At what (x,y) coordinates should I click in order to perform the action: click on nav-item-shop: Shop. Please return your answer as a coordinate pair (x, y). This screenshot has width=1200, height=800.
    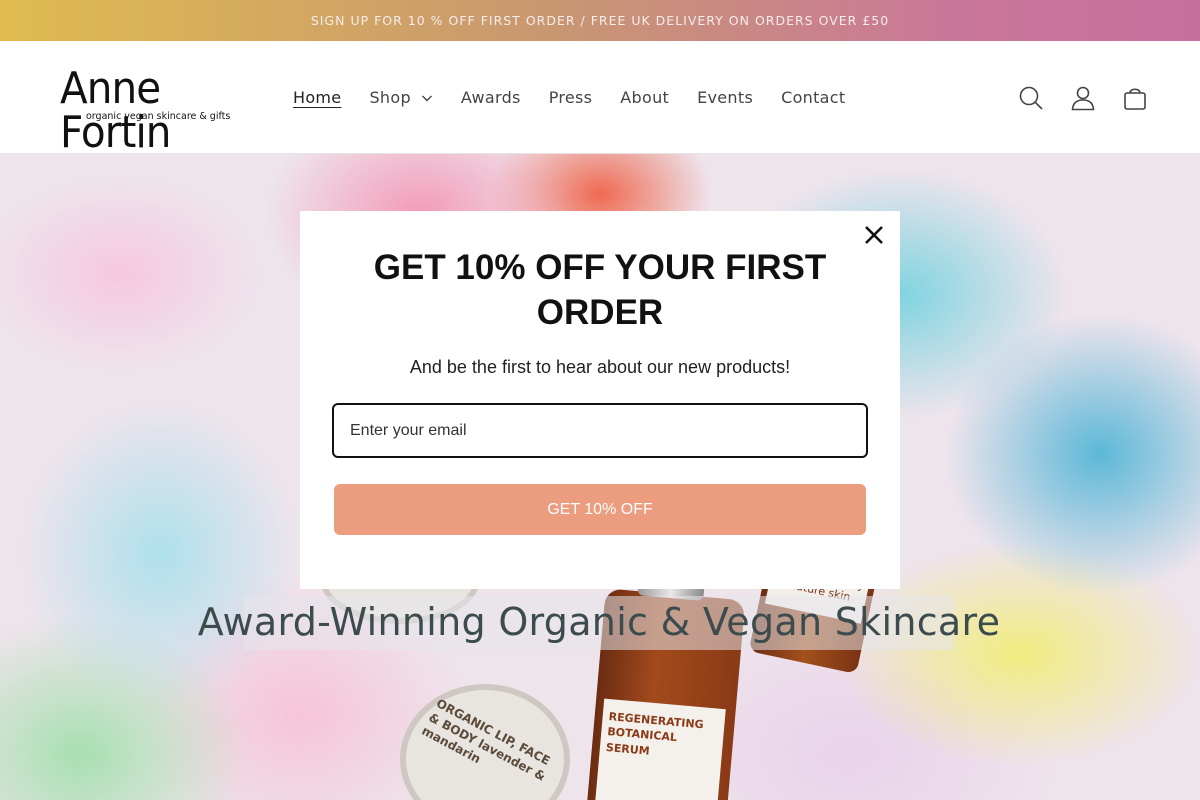
    Looking at the image, I should click on (400, 97).